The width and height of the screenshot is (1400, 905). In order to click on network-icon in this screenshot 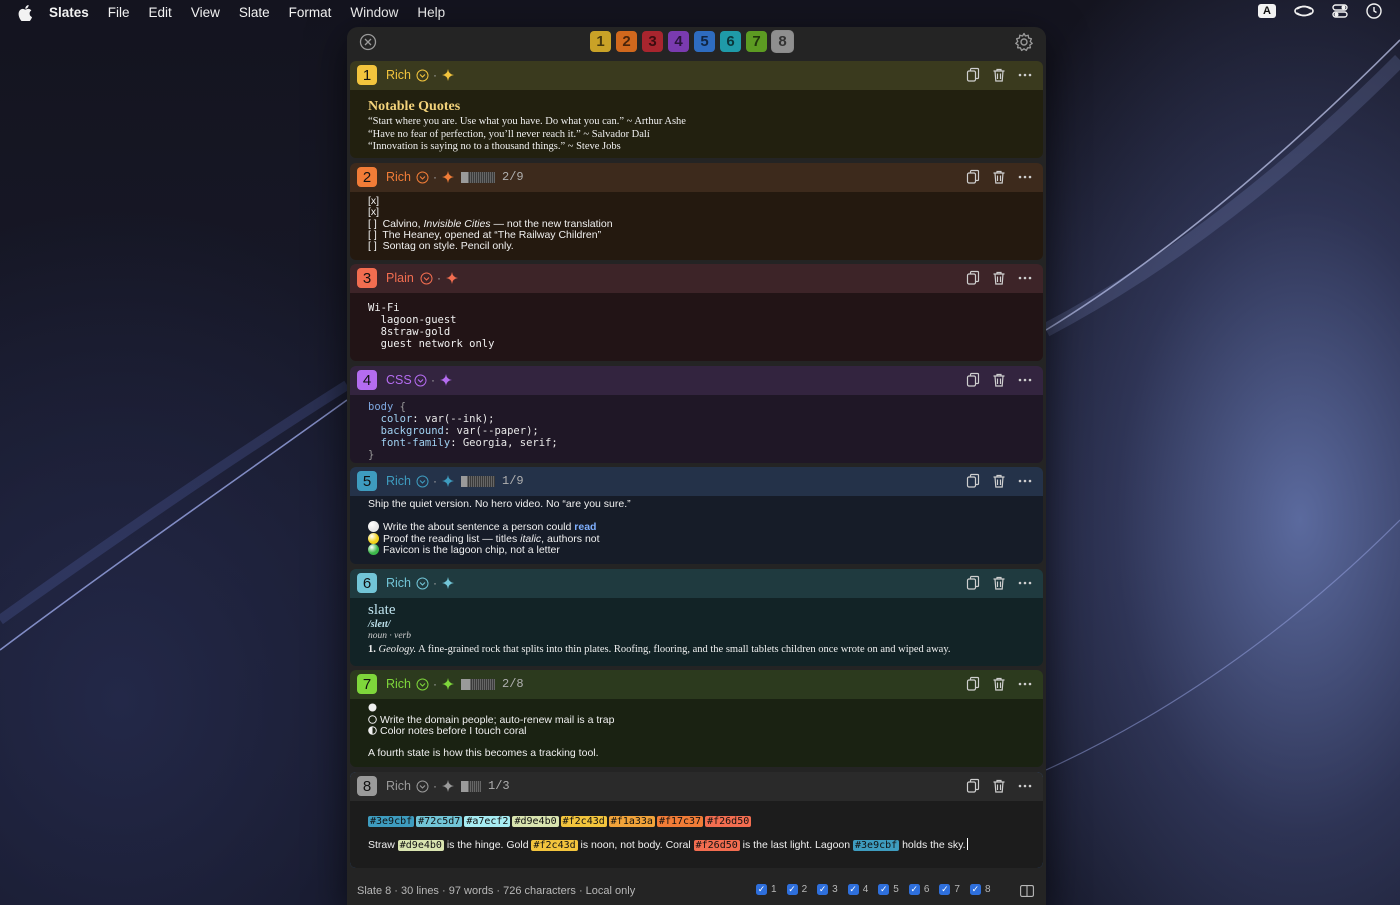, I will do `click(1304, 11)`.